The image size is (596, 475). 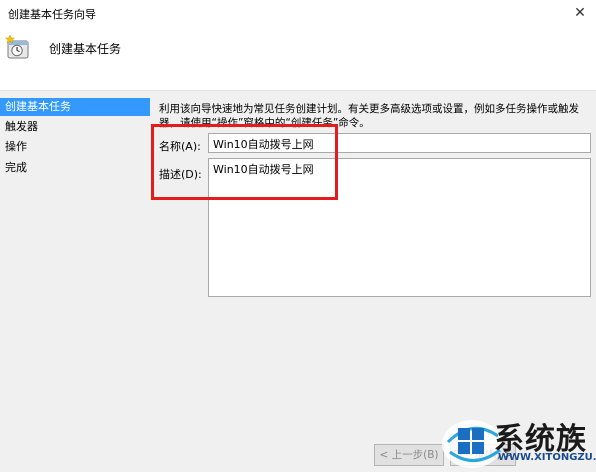 I want to click on description-line-1: 利用该向导快速地为常见任务创建计划。有关更多高级选项或设置，例如多任务操作或触发, so click(x=369, y=109).